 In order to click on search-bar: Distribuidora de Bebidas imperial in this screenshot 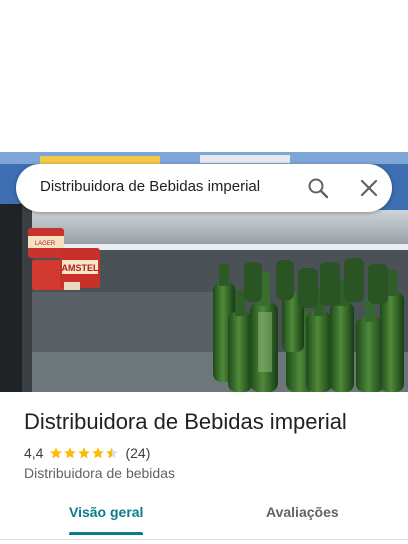, I will do `click(204, 188)`.